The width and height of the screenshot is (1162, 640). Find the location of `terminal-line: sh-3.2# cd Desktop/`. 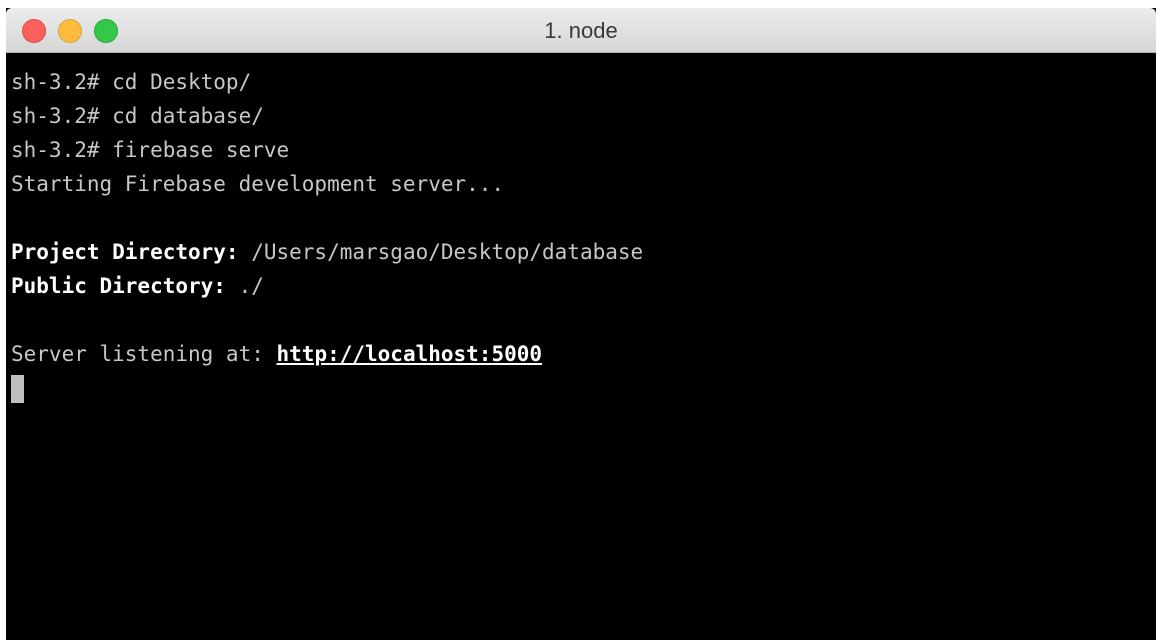

terminal-line: sh-3.2# cd Desktop/ is located at coordinates (131, 82).